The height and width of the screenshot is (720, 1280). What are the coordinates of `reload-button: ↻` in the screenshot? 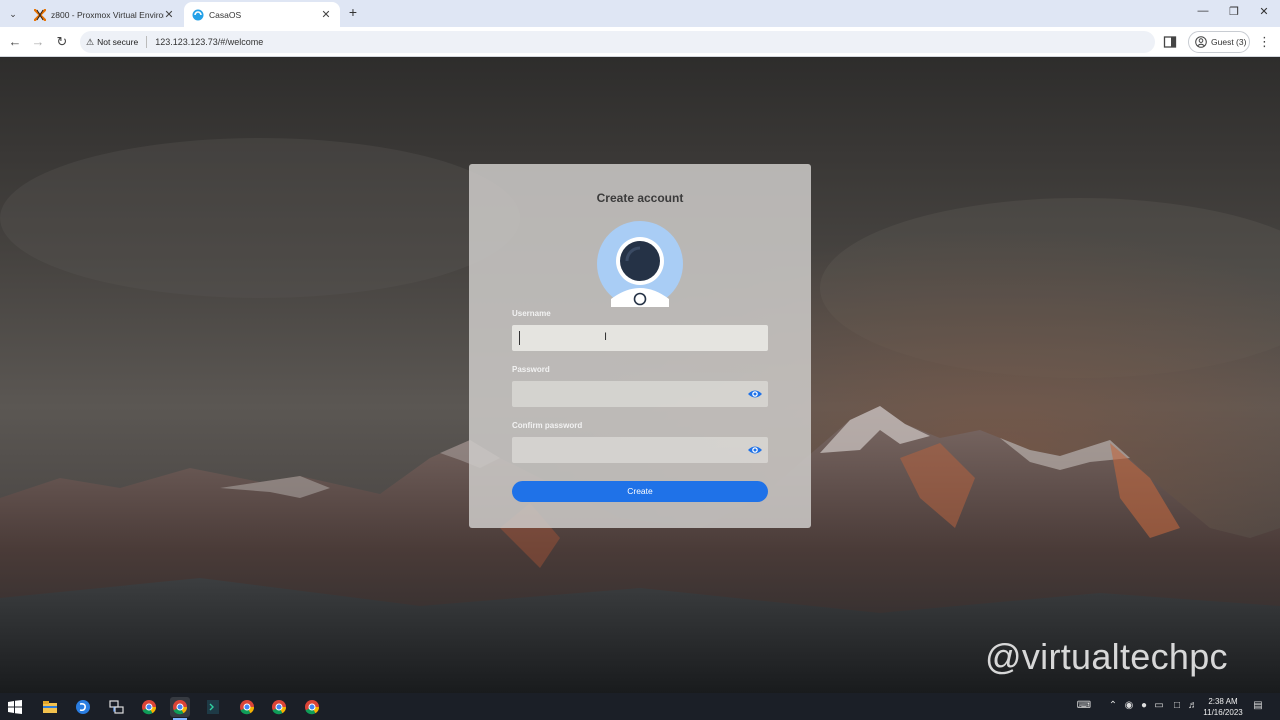 It's located at (62, 42).